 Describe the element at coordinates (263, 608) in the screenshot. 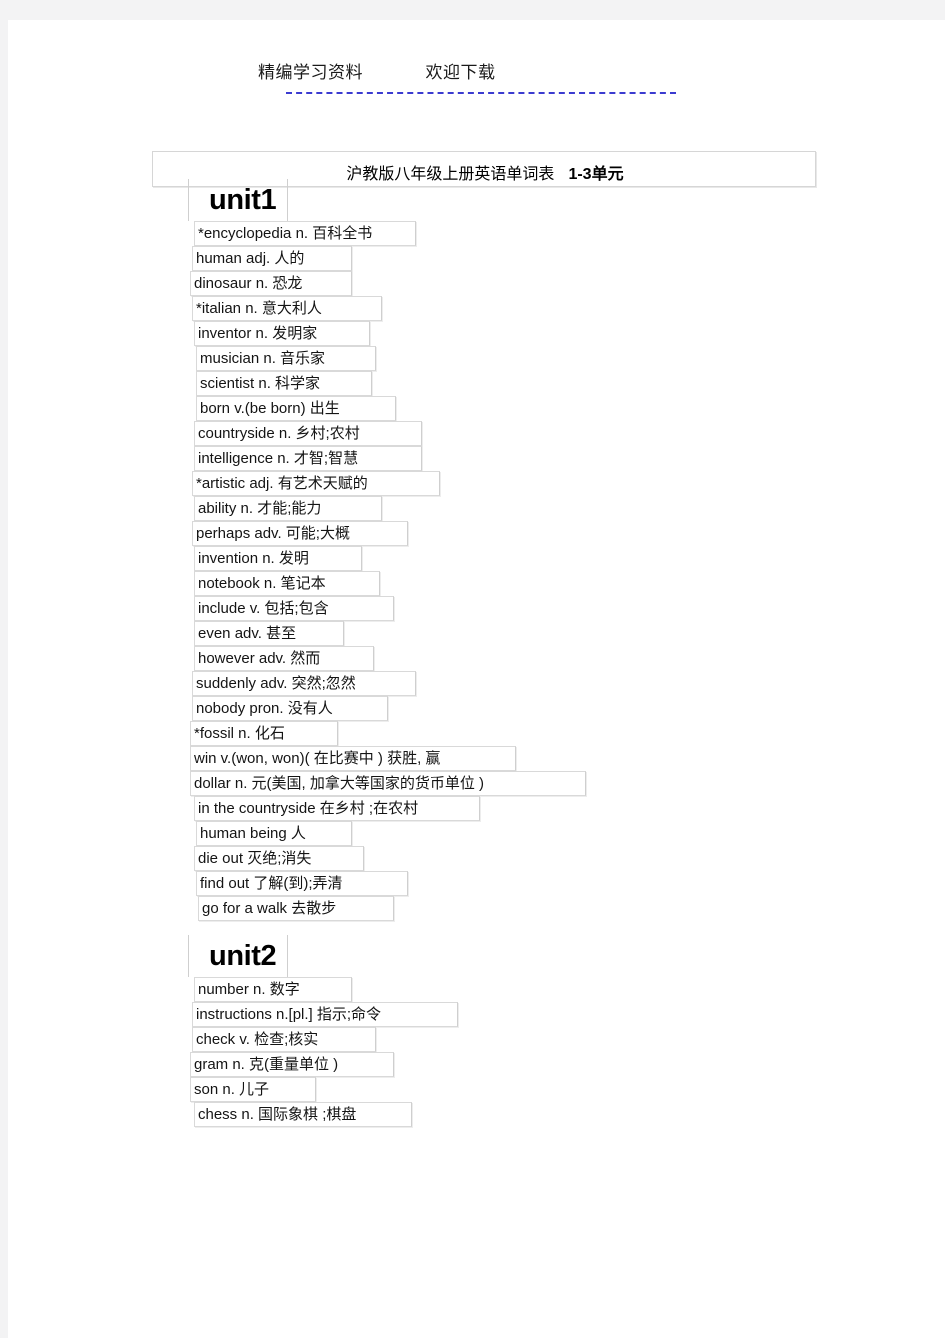

I see `word-entry-text: include v. 包括;包含` at that location.